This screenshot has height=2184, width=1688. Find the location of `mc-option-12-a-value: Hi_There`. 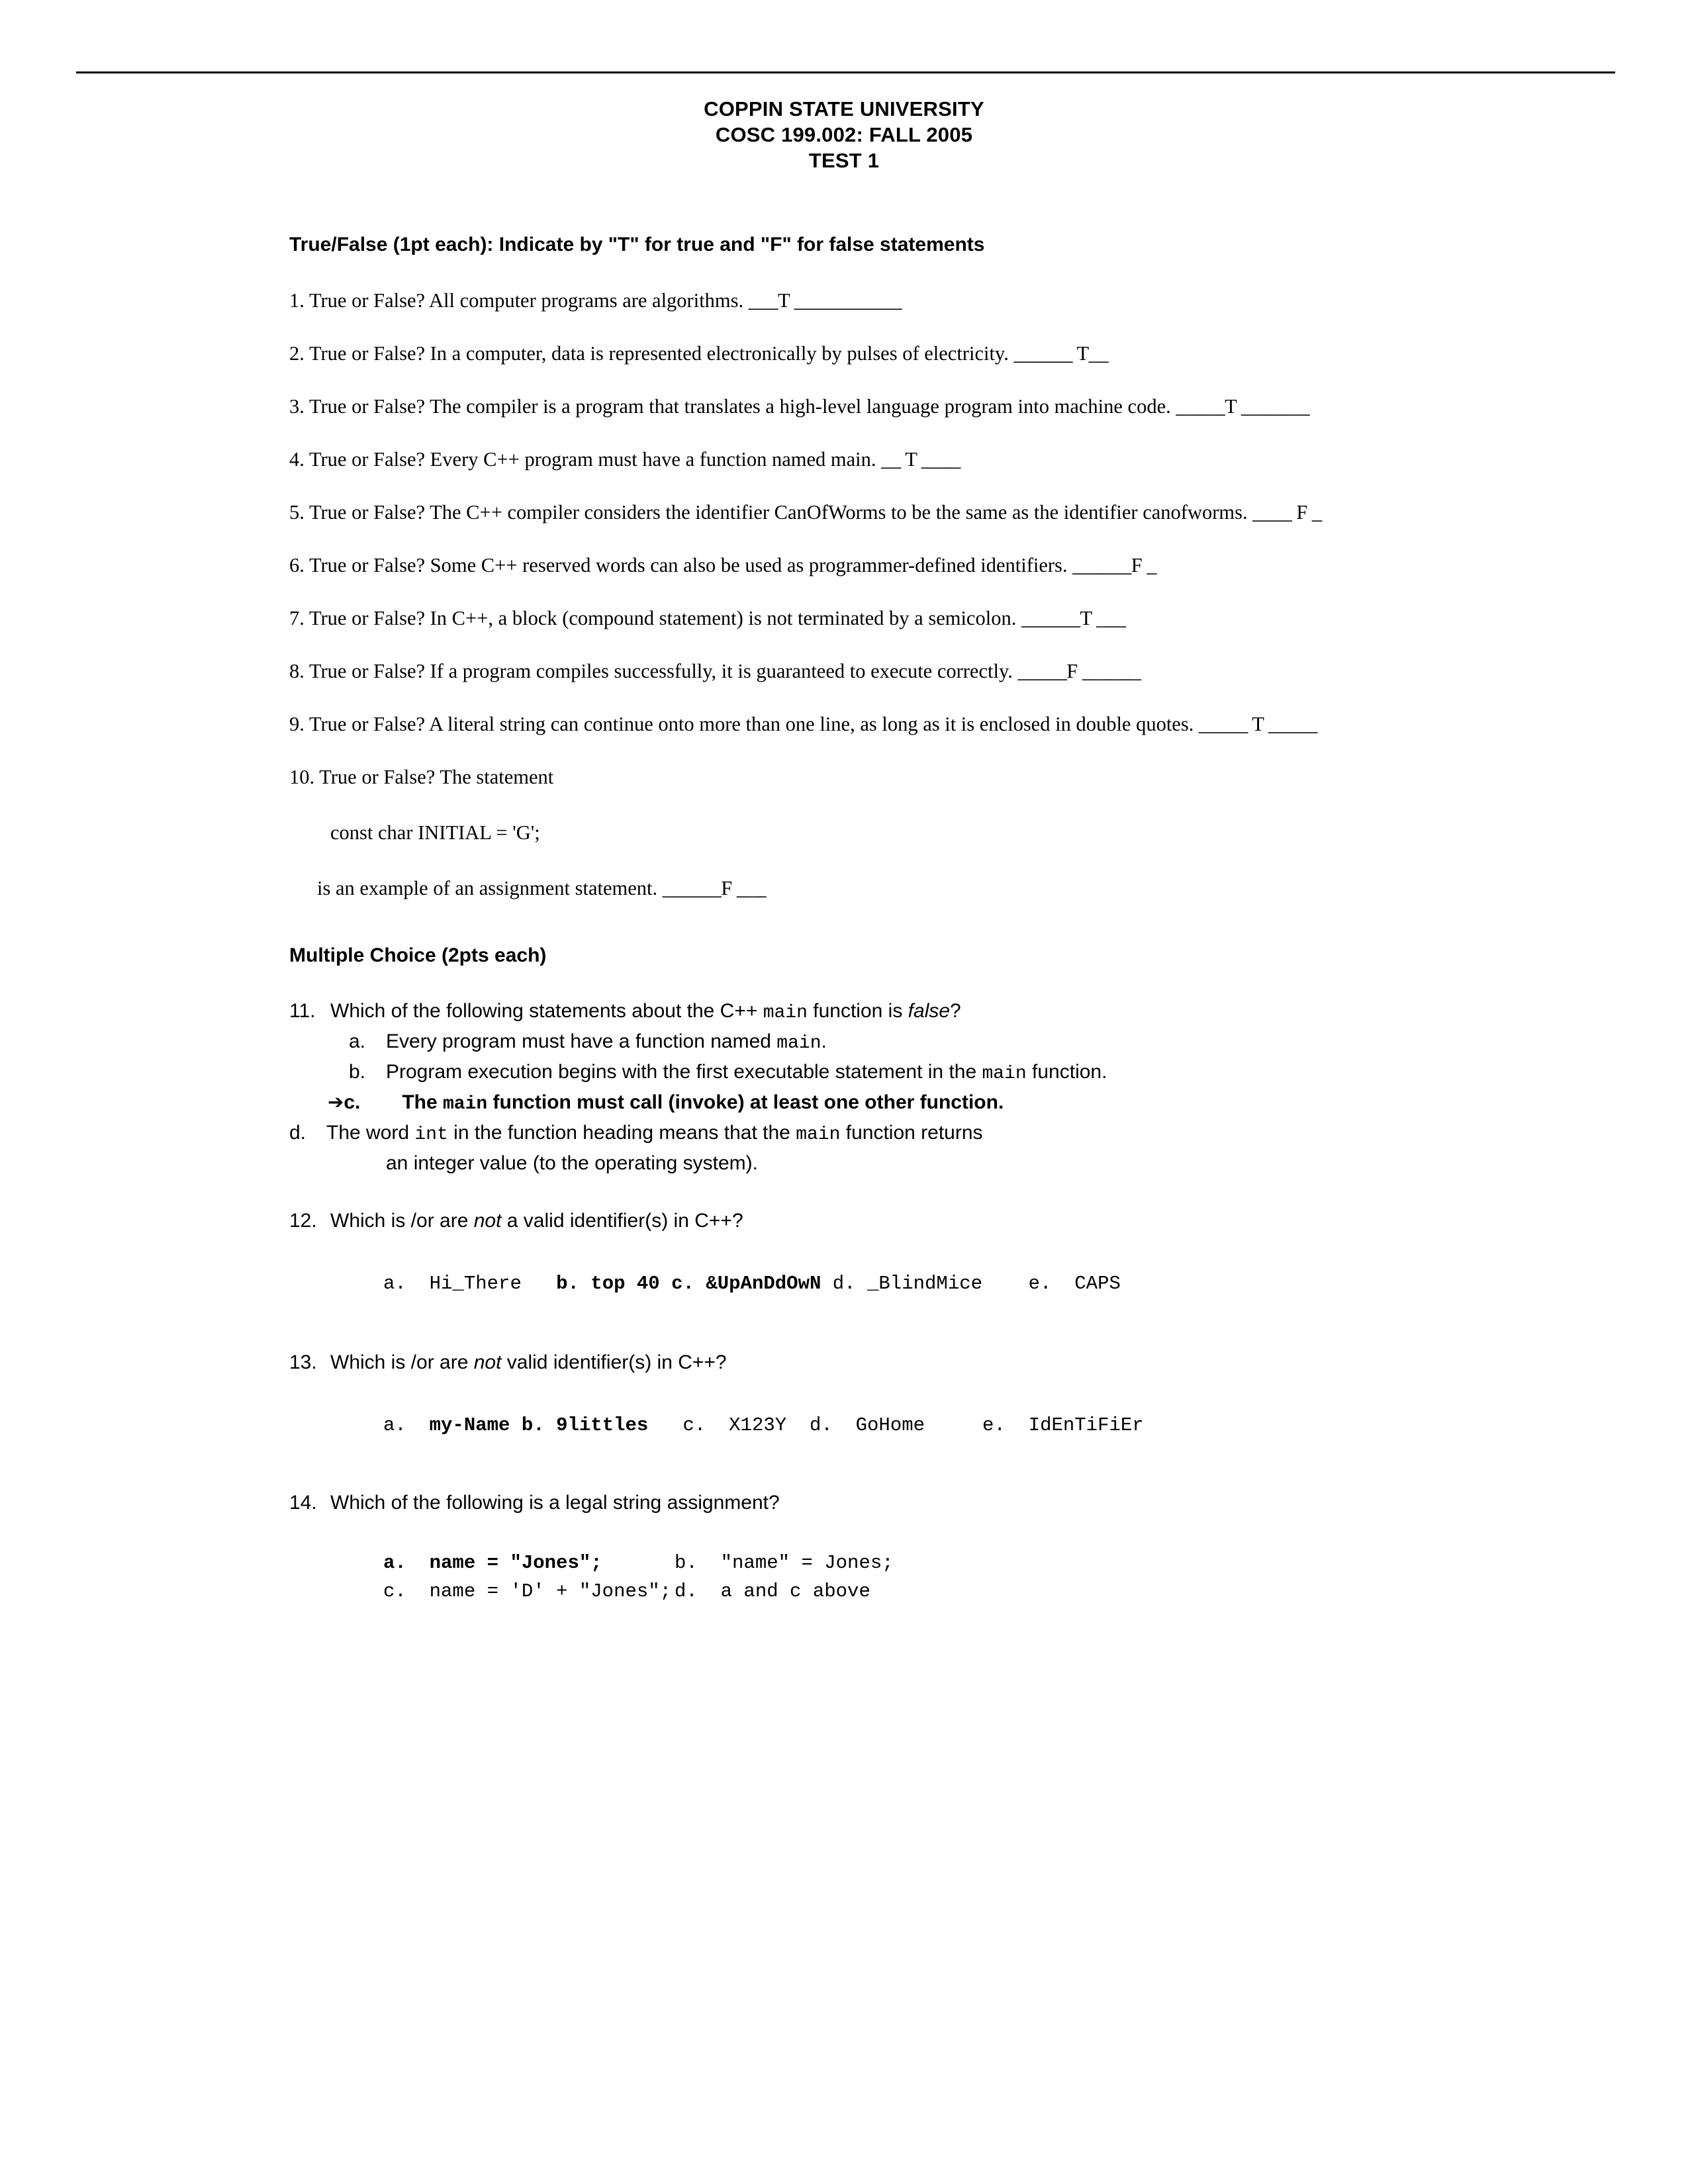

mc-option-12-a-value: Hi_There is located at coordinates (476, 1284).